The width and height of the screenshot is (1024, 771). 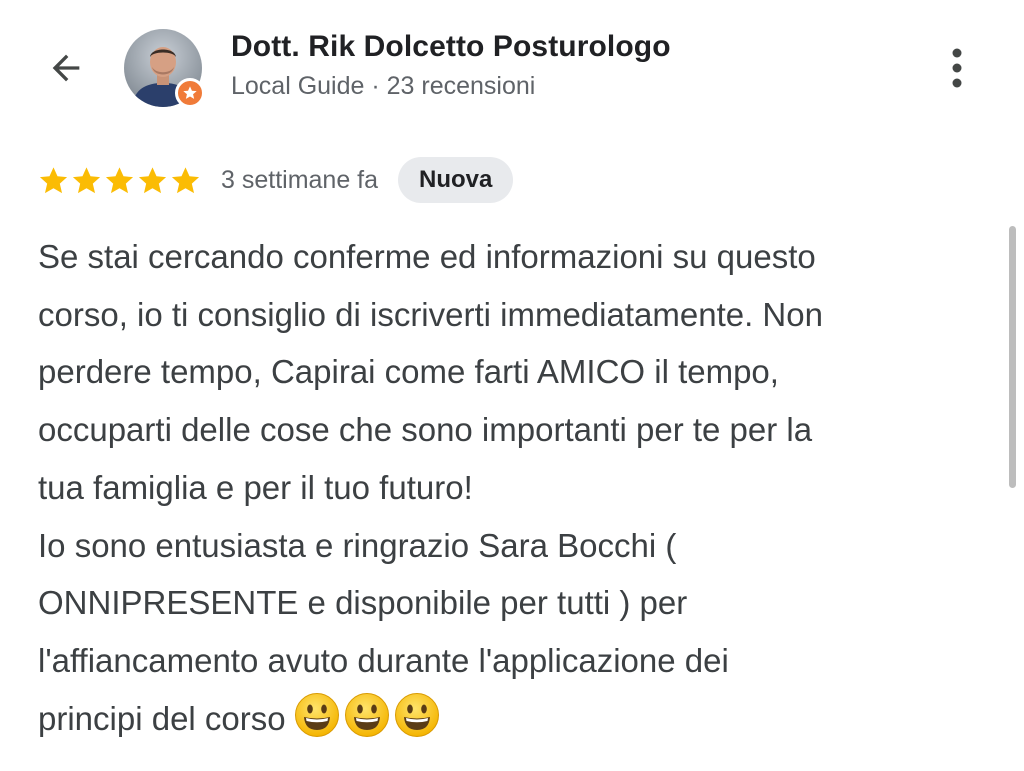 What do you see at coordinates (508, 719) in the screenshot?
I see `review-last-line: principi del corso` at bounding box center [508, 719].